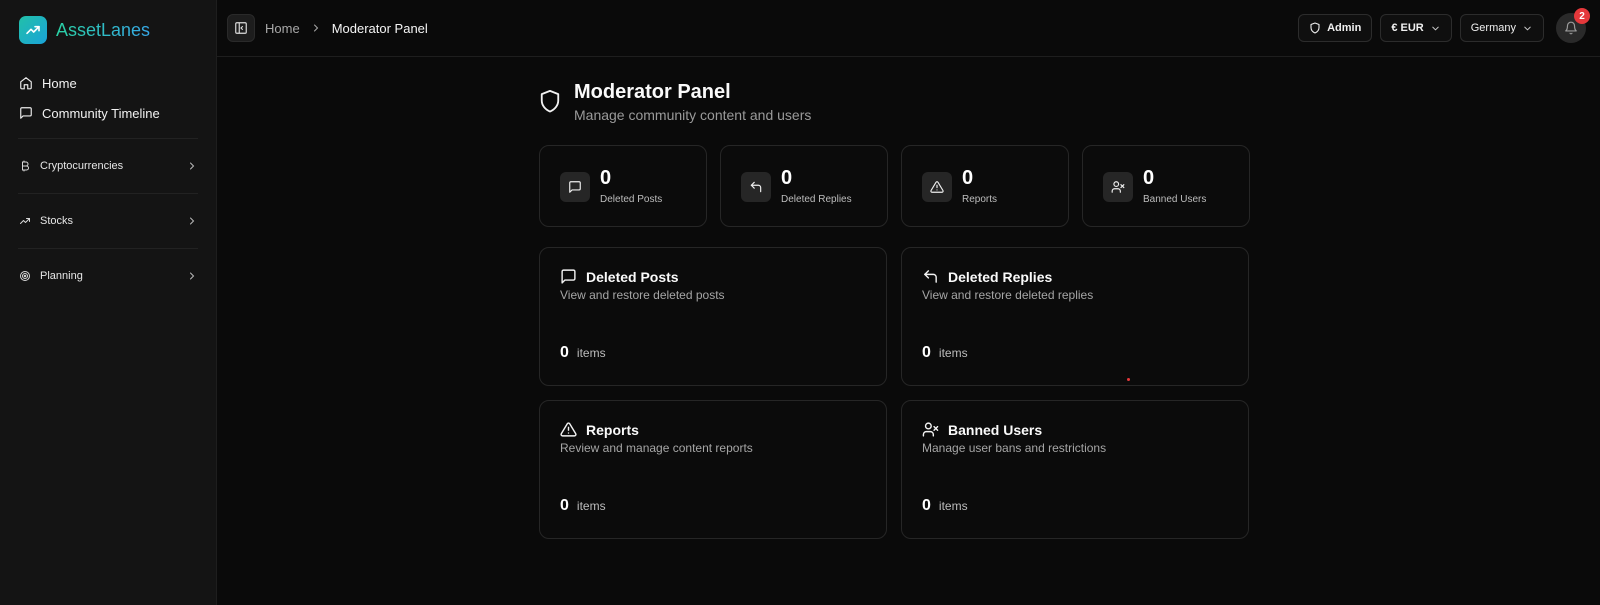  What do you see at coordinates (379, 28) in the screenshot?
I see `breadcrumb-current: Moderator Panel` at bounding box center [379, 28].